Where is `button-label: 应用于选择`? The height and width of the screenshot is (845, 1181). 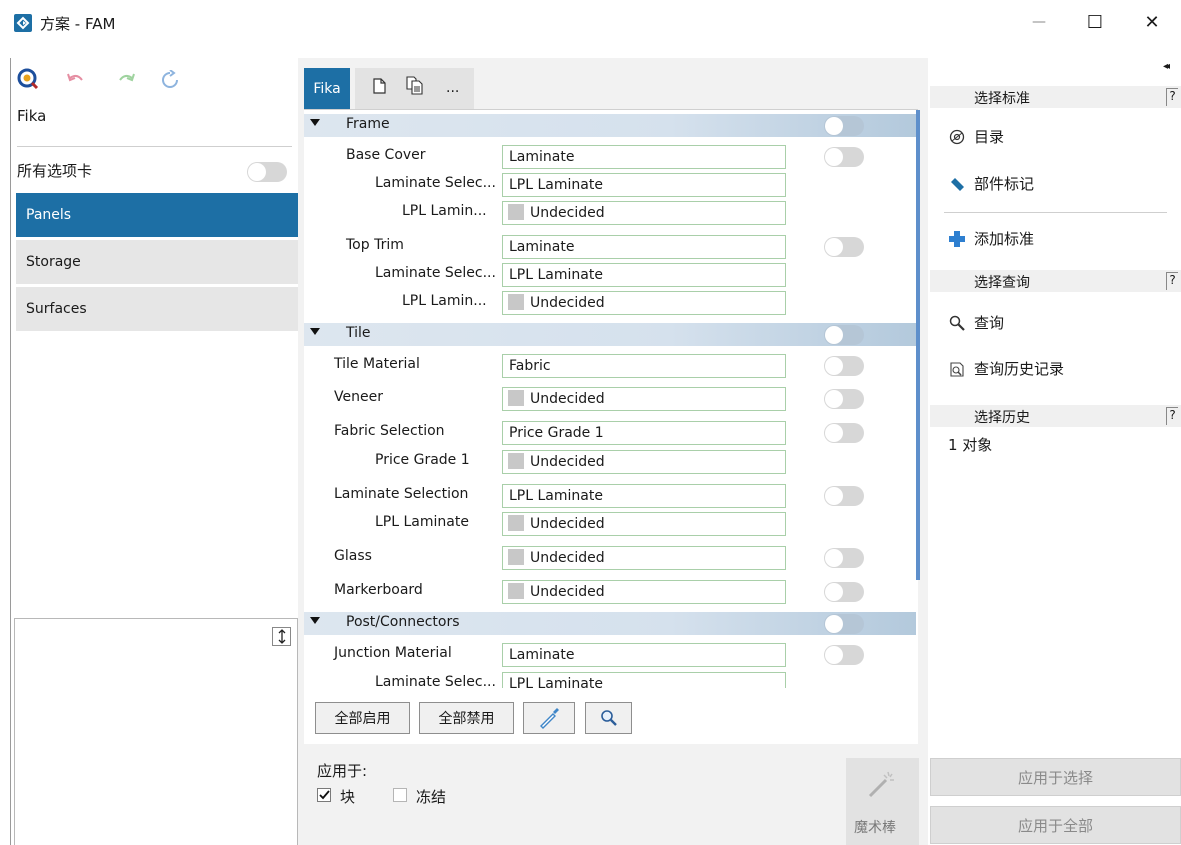 button-label: 应用于选择 is located at coordinates (1055, 777).